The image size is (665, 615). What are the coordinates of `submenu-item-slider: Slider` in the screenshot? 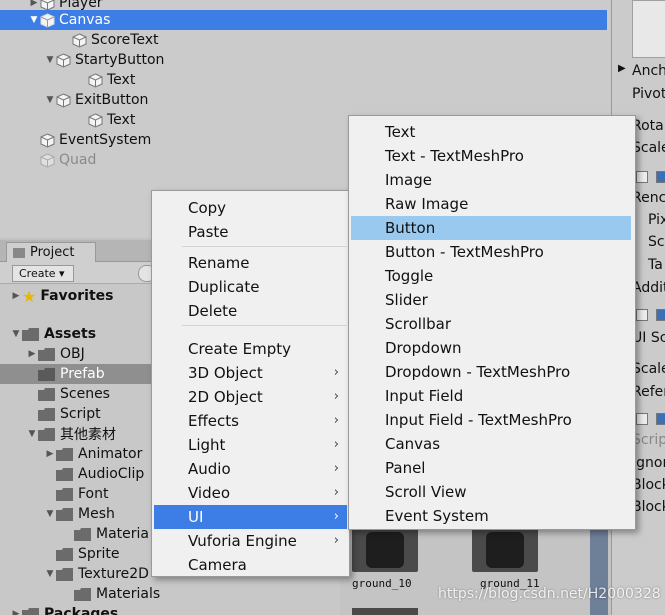 It's located at (491, 300).